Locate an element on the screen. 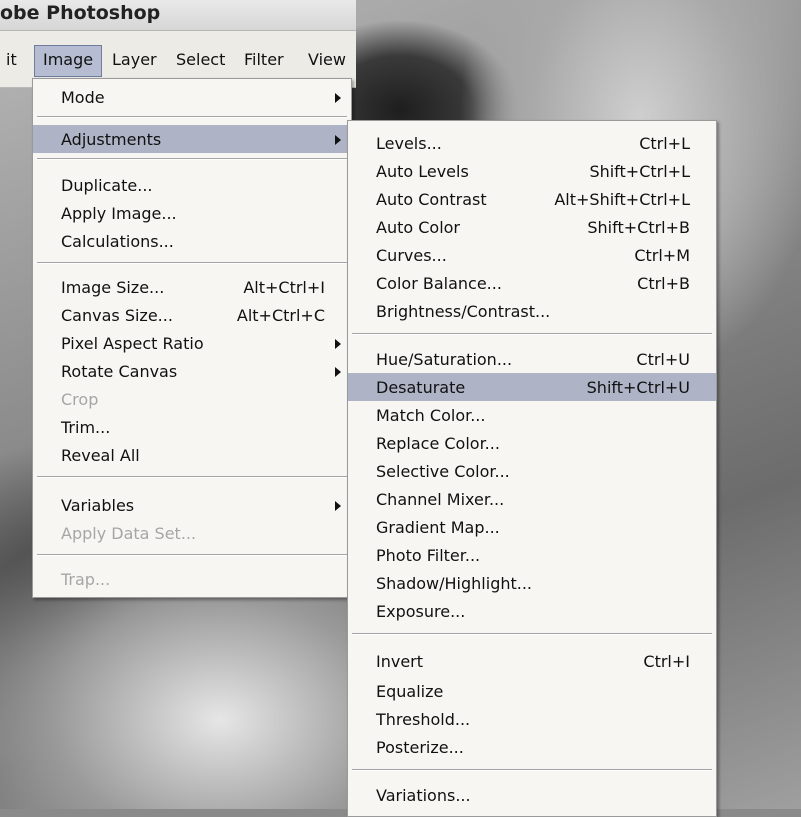 Image resolution: width=801 pixels, height=817 pixels. menu-item-curves: Curves... Ctrl+M is located at coordinates (532, 255).